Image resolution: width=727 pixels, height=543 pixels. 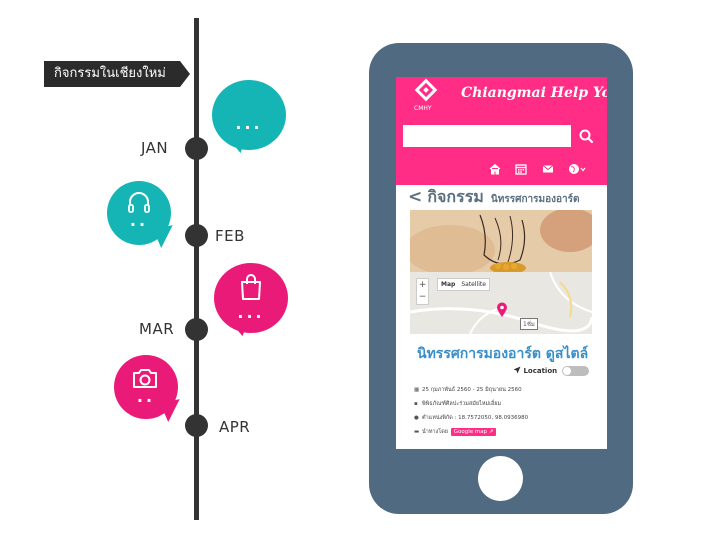 What do you see at coordinates (473, 432) in the screenshot?
I see `google-map-button: Google map ↗` at bounding box center [473, 432].